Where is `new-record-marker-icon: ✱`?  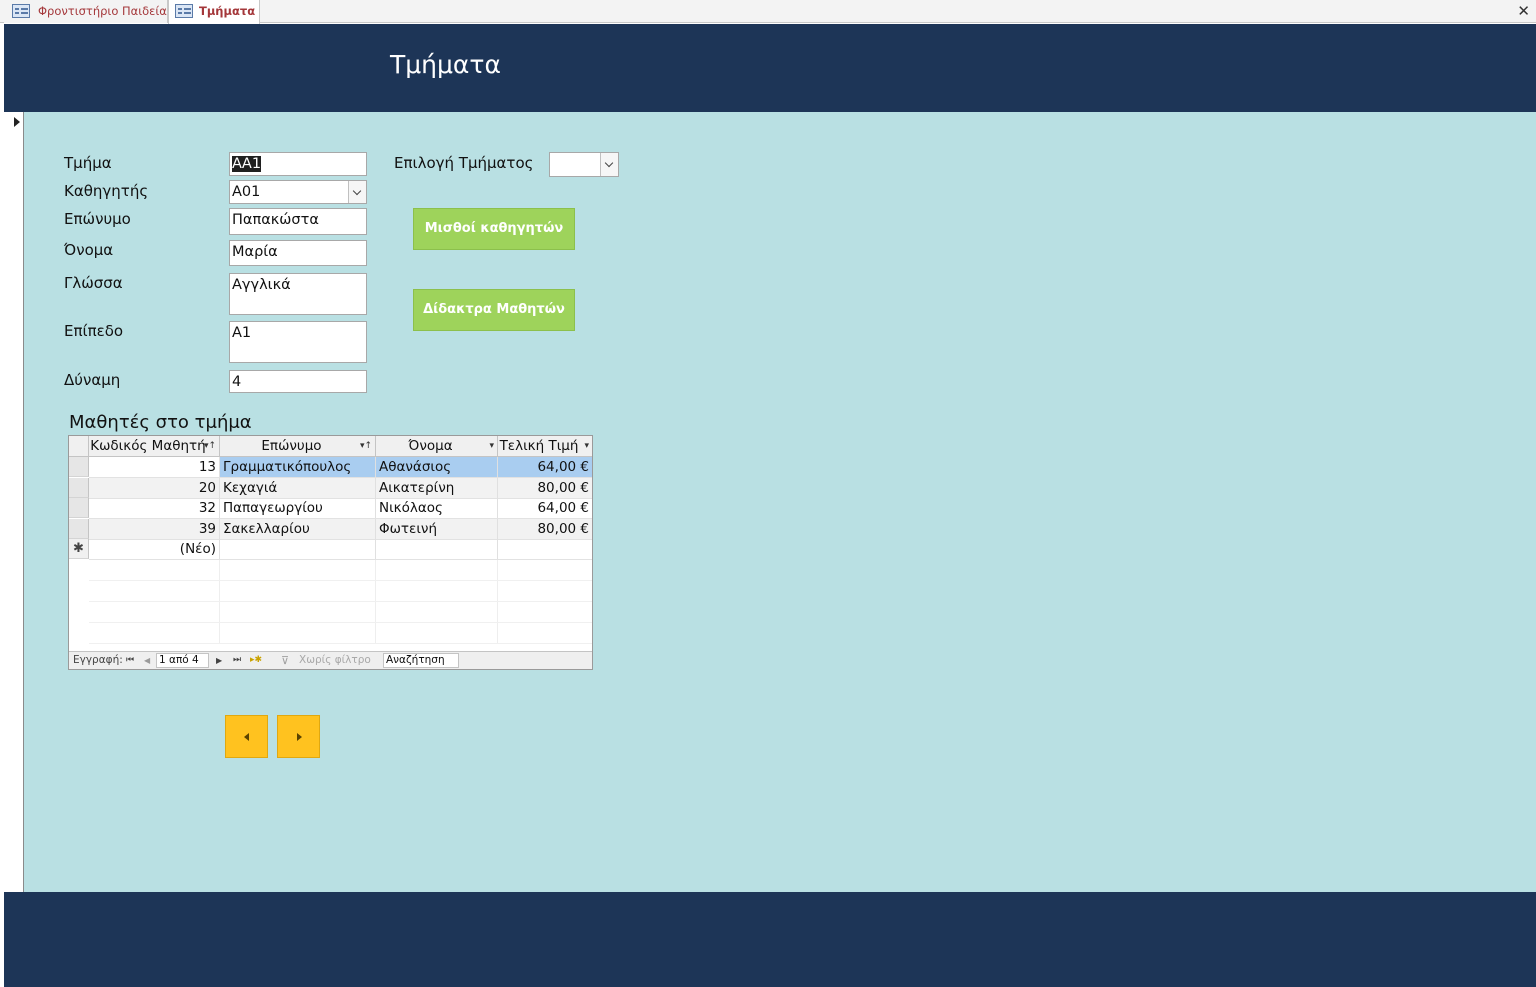
new-record-marker-icon: ✱ is located at coordinates (79, 549).